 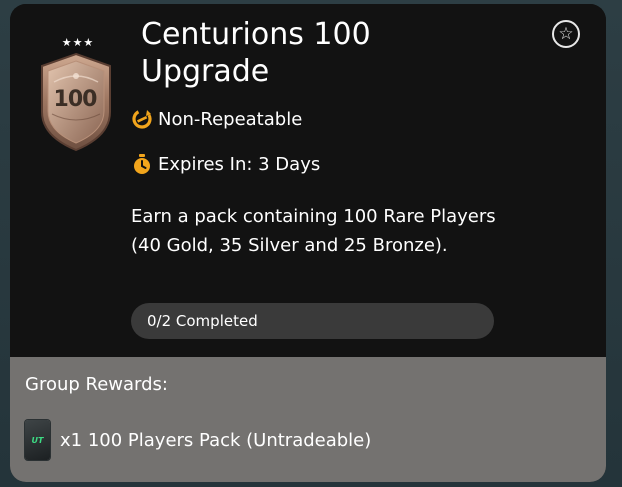 I want to click on pack-logo: UT, so click(x=37, y=440).